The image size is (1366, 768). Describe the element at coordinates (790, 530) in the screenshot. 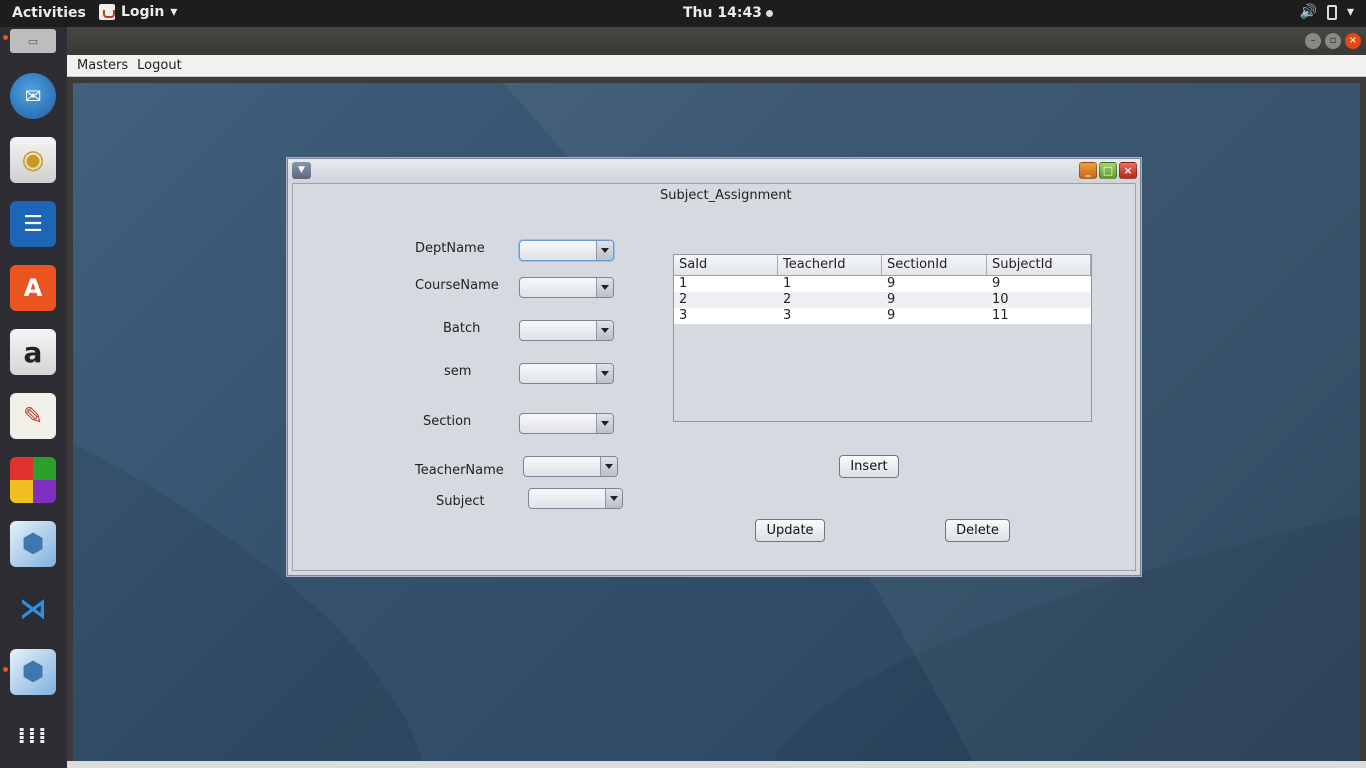

I see `update-button: Update` at that location.